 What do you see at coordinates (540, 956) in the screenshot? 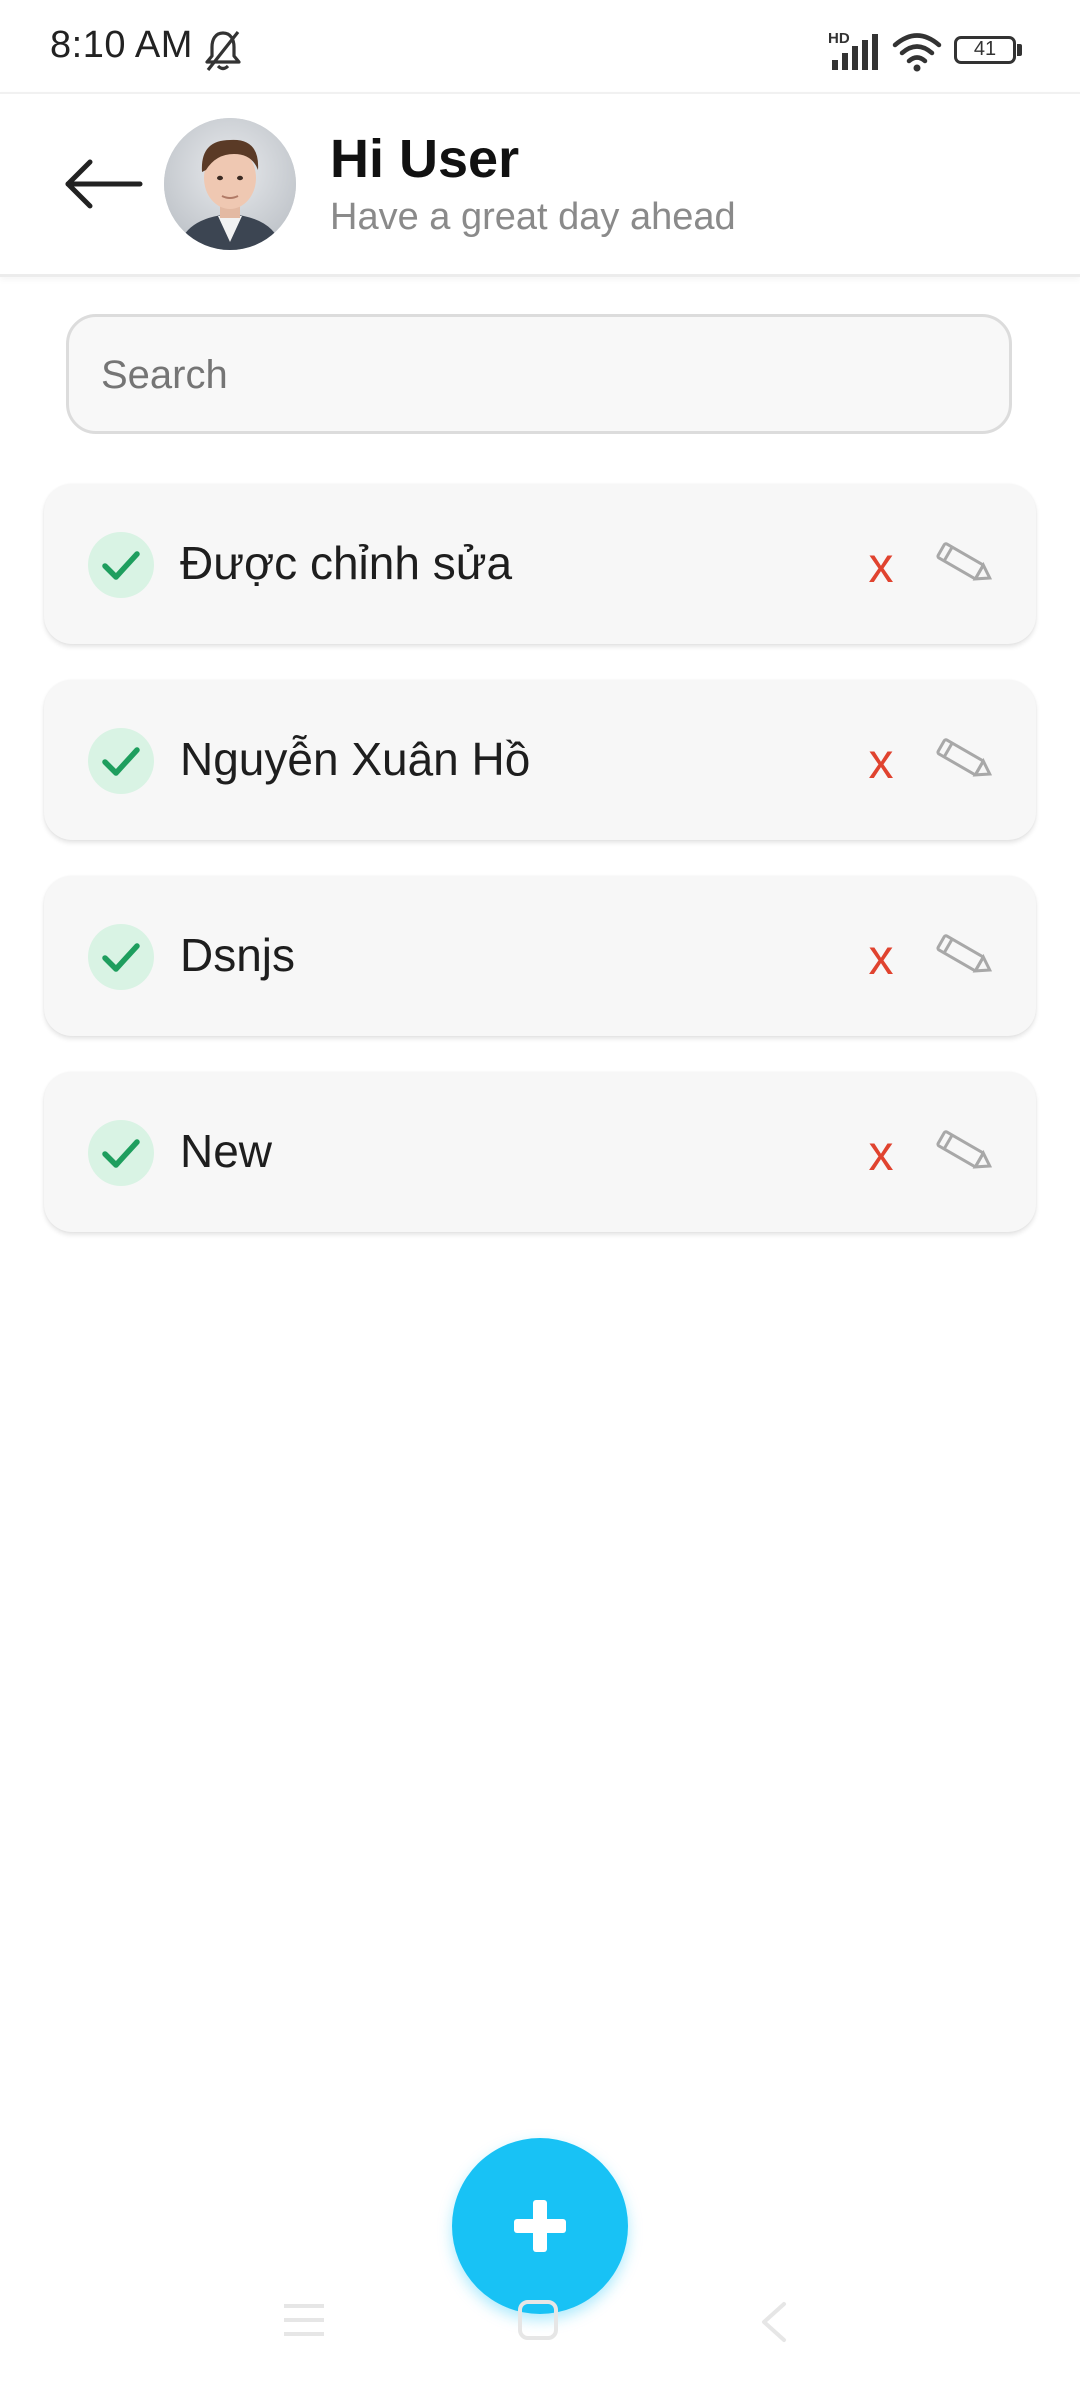
I see `list-item: Dsnjs x` at bounding box center [540, 956].